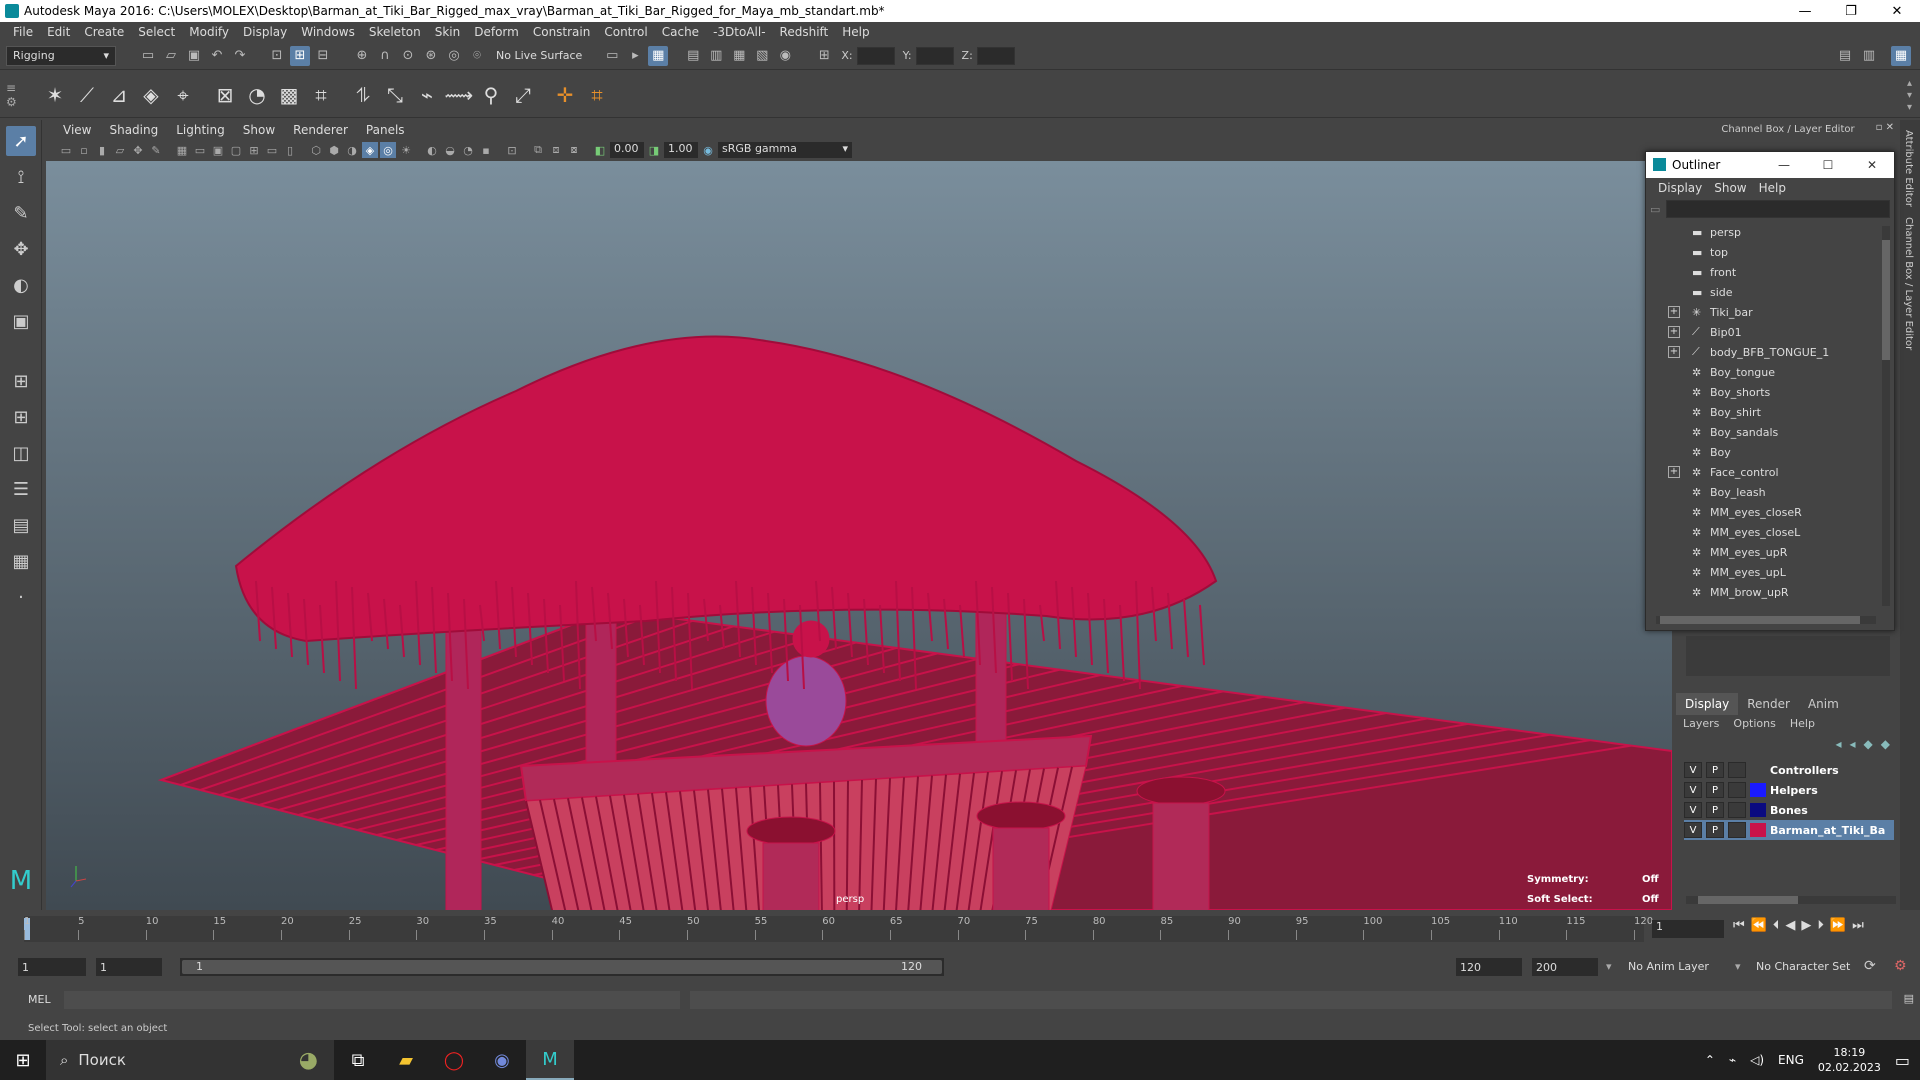 The height and width of the screenshot is (1080, 1920). Describe the element at coordinates (129, 967) in the screenshot. I see `playback-start-field: 1` at that location.